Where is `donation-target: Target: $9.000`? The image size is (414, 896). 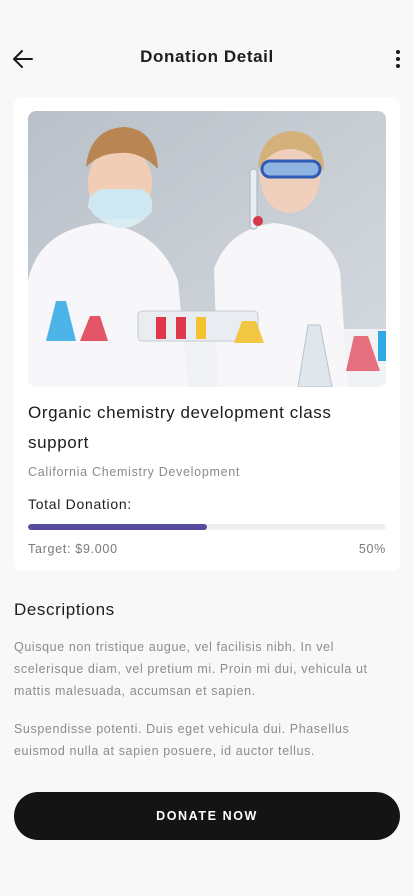 donation-target: Target: $9.000 is located at coordinates (73, 549).